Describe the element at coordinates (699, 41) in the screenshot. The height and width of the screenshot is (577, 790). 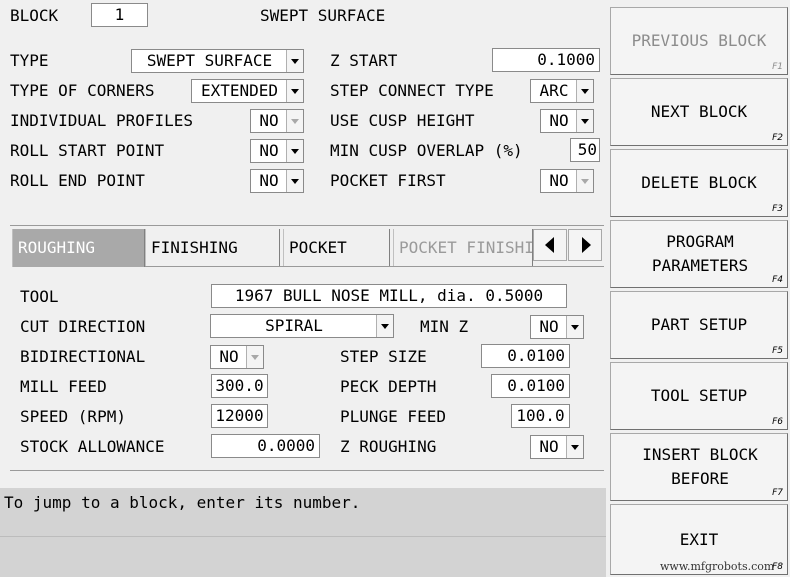
I see `previous-block-button: PREVIOUS BLOCK F1` at that location.